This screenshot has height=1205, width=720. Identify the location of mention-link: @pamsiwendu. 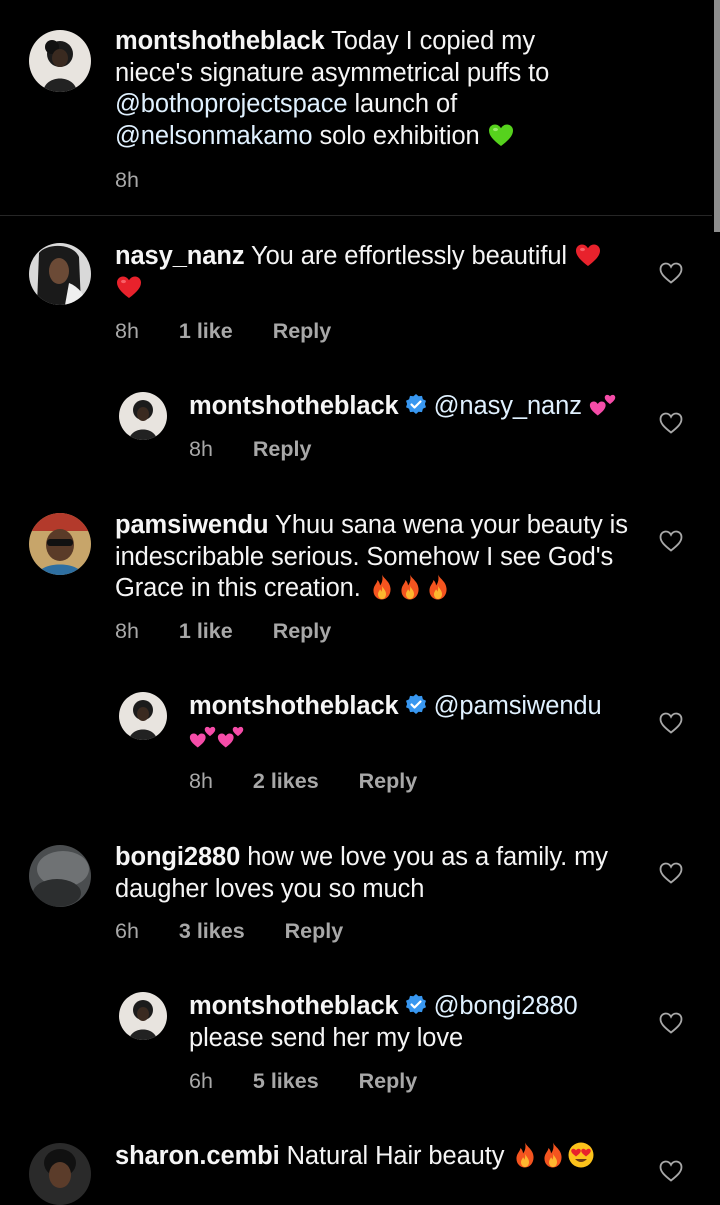
(518, 706).